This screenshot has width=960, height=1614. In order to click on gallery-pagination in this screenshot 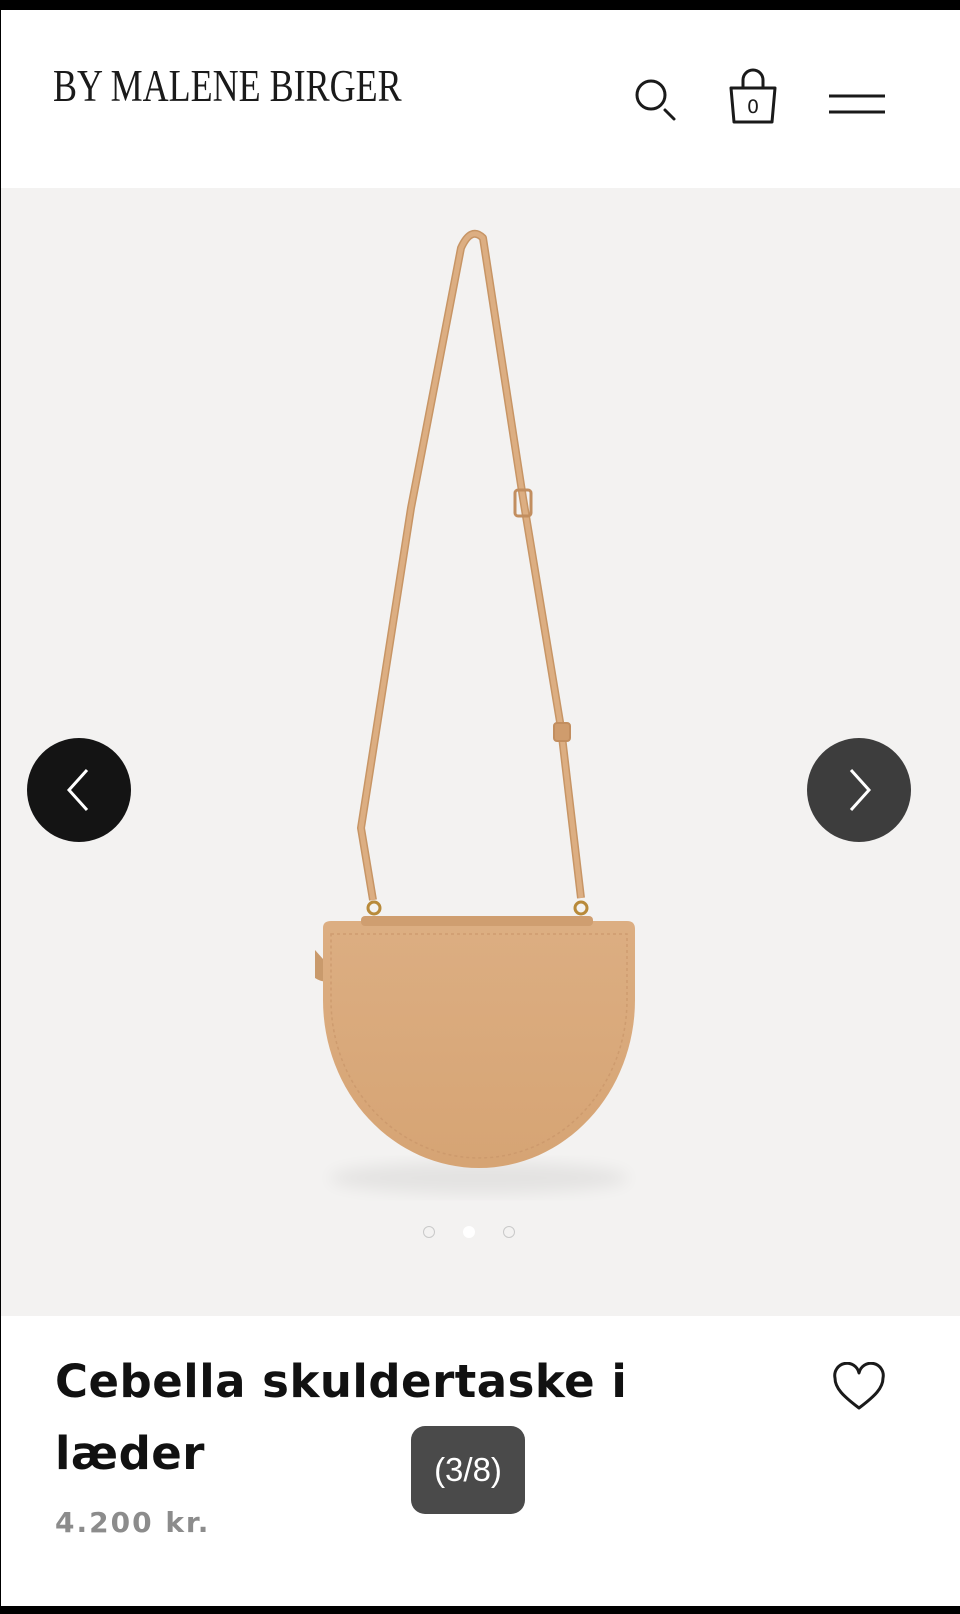, I will do `click(472, 1236)`.